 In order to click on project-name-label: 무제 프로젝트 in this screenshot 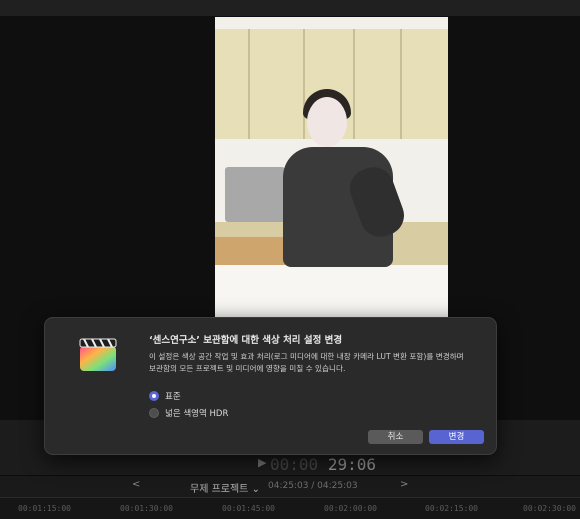, I will do `click(219, 489)`.